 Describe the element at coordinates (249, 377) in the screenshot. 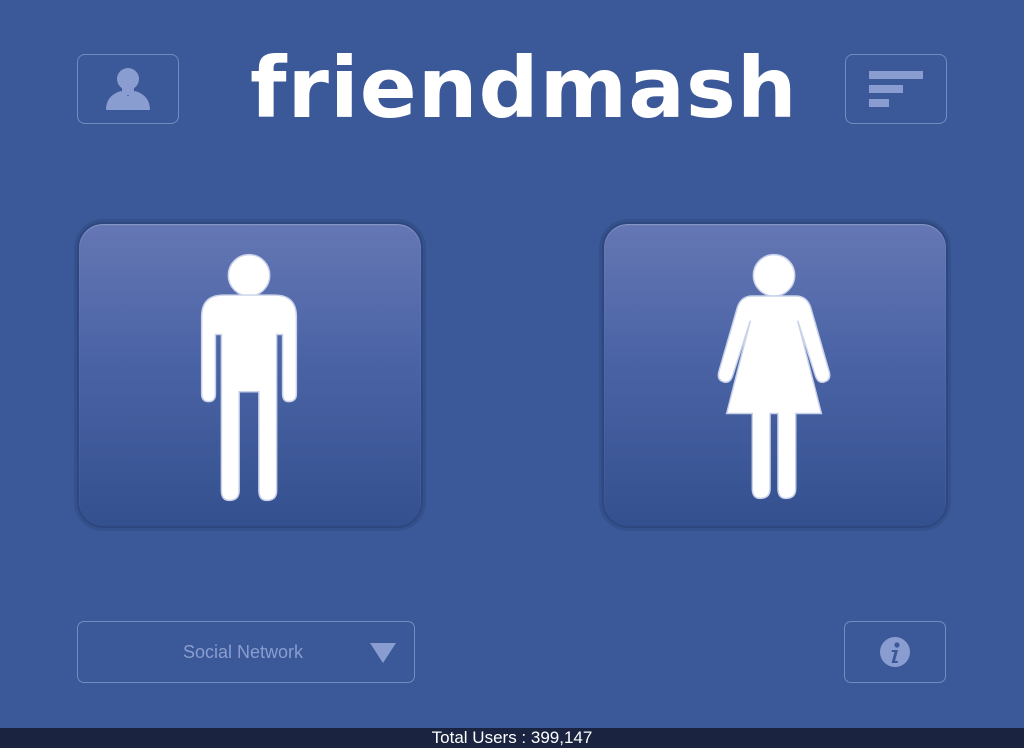

I see `male-figure-icon` at that location.